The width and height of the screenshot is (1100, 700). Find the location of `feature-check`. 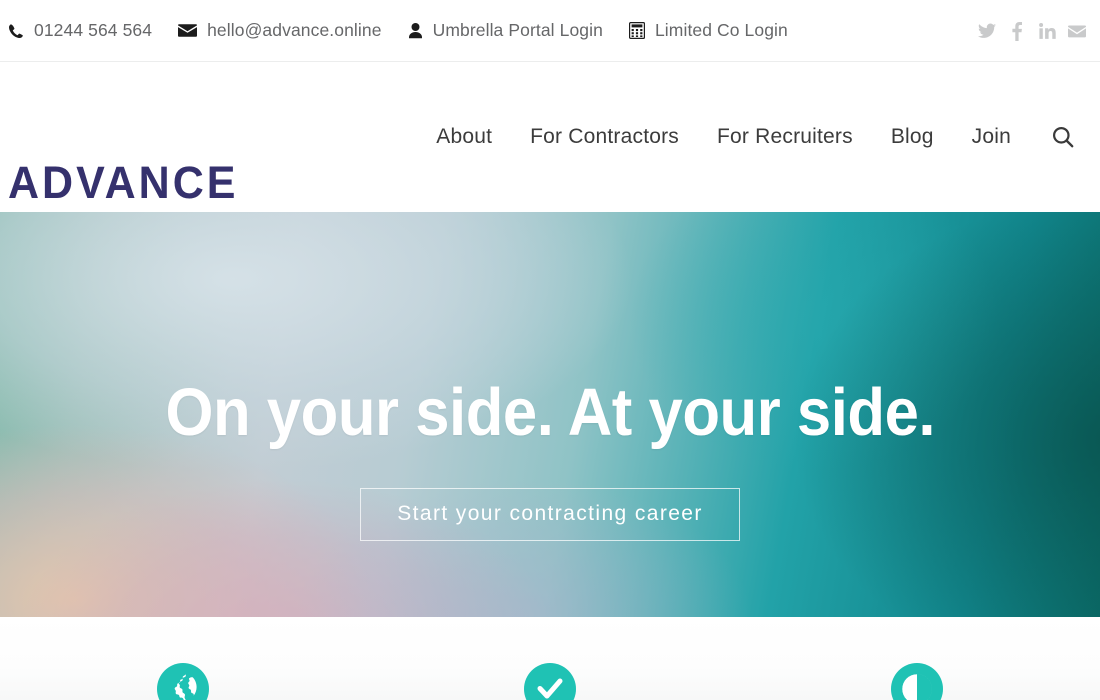

feature-check is located at coordinates (550, 658).